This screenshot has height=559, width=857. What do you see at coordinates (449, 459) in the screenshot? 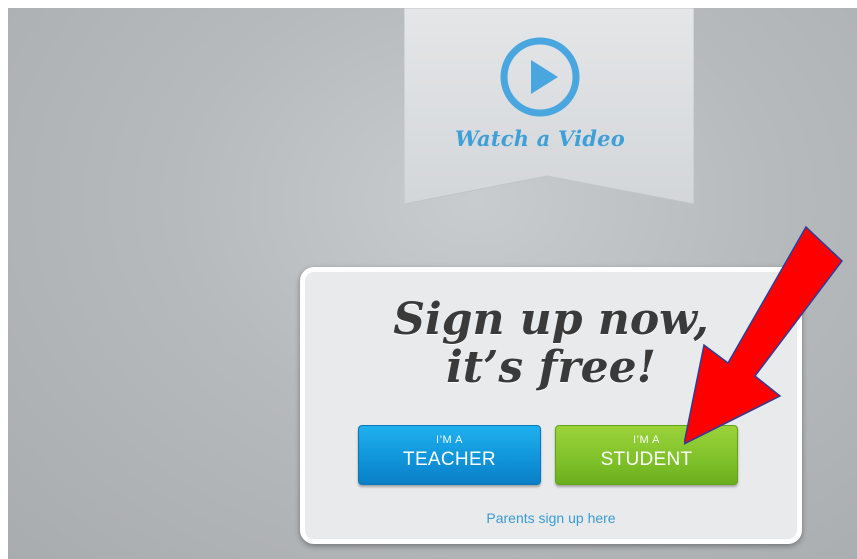
I see `teacher-button-label: TEACHER` at bounding box center [449, 459].